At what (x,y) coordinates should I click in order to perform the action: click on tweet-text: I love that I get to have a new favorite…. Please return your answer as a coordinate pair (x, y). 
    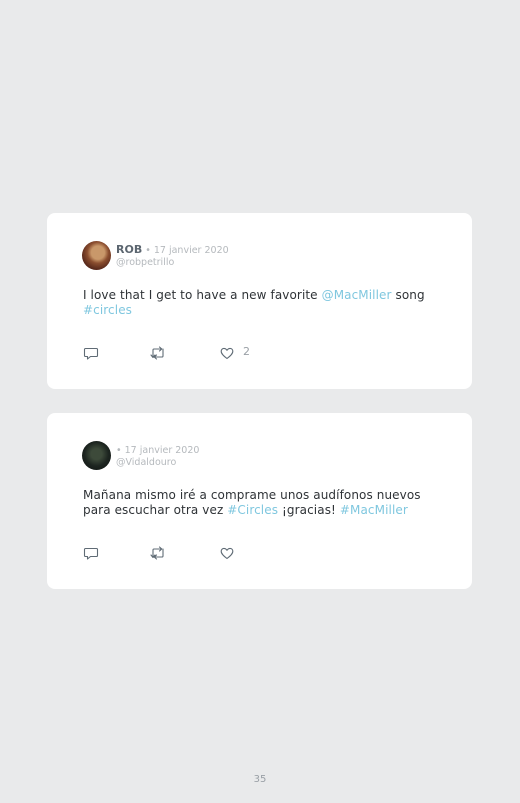
    Looking at the image, I should click on (258, 303).